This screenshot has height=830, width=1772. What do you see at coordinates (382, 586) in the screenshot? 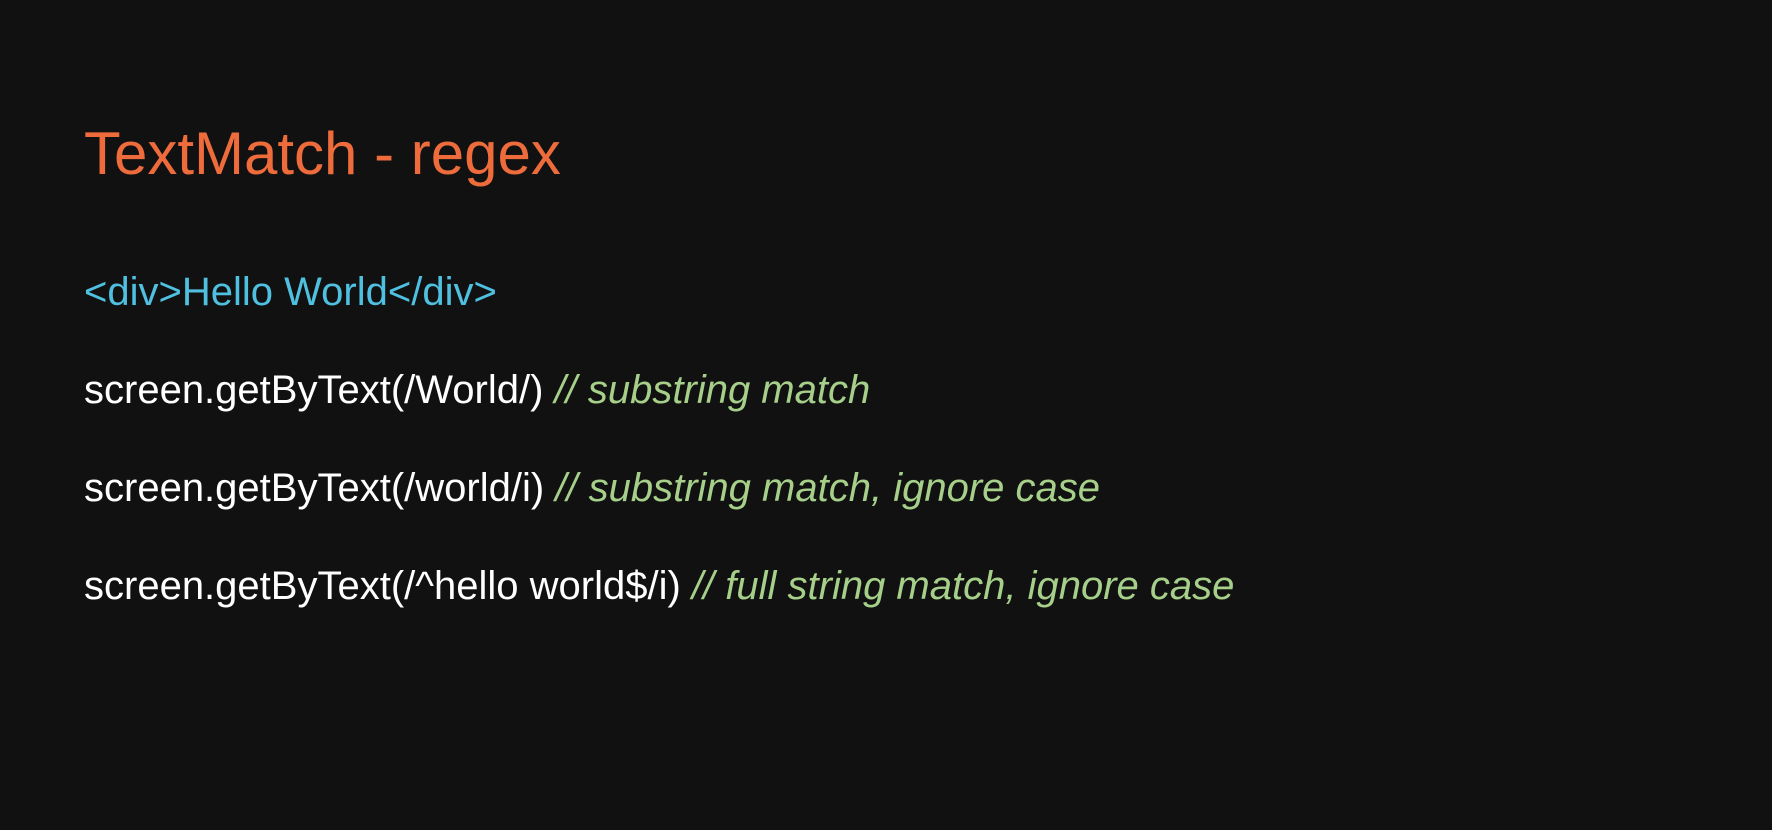
I see `code-text: screen.getByText(/^hello world$/i)` at bounding box center [382, 586].